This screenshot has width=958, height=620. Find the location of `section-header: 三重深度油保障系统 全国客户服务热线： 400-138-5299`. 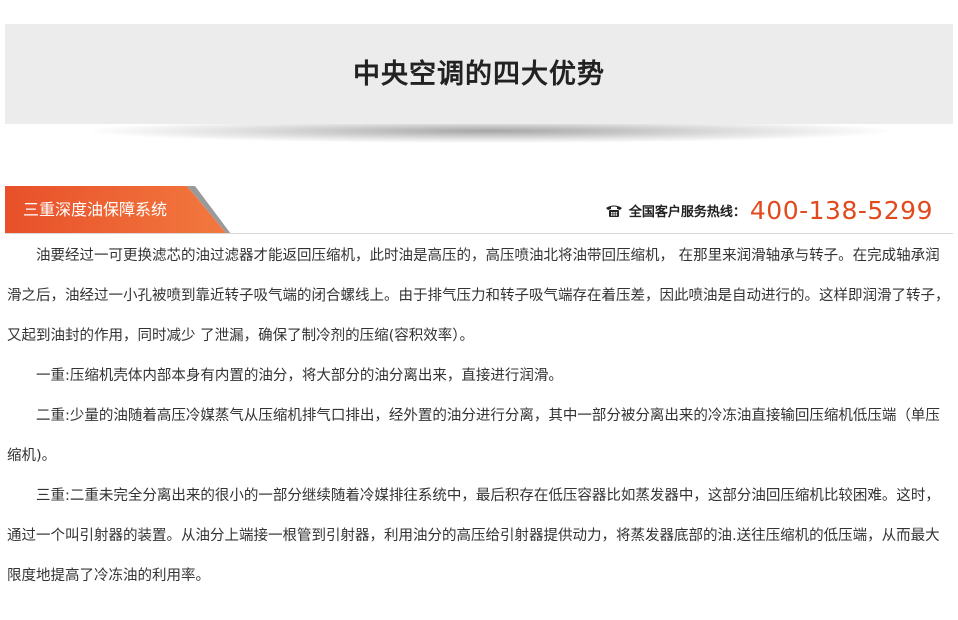

section-header: 三重深度油保障系统 全国客户服务热线： 400-138-5299 is located at coordinates (479, 210).